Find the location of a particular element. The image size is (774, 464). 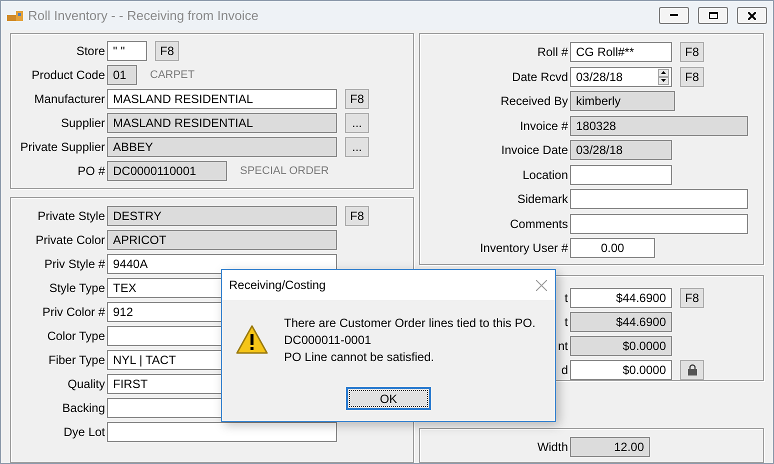

field-label: Fiber Type is located at coordinates (76, 360).